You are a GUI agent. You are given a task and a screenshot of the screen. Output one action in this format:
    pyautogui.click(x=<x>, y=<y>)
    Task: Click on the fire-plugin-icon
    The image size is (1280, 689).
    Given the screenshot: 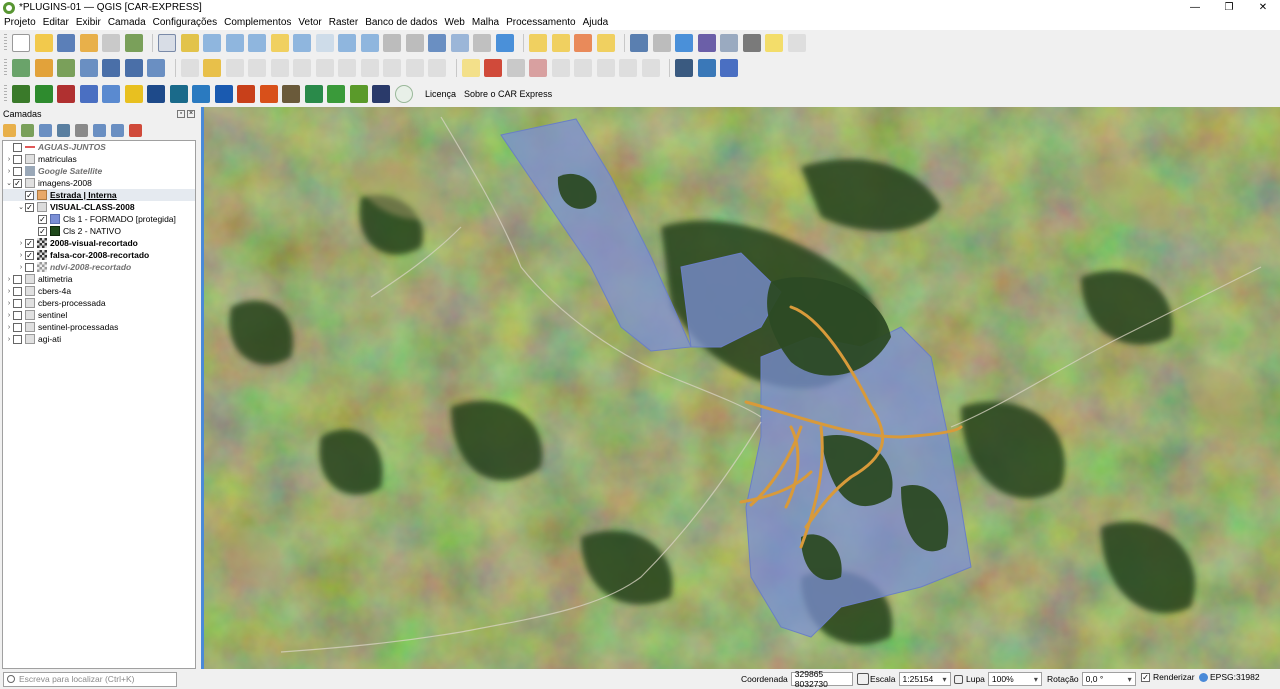 What is the action you would take?
    pyautogui.click(x=246, y=94)
    